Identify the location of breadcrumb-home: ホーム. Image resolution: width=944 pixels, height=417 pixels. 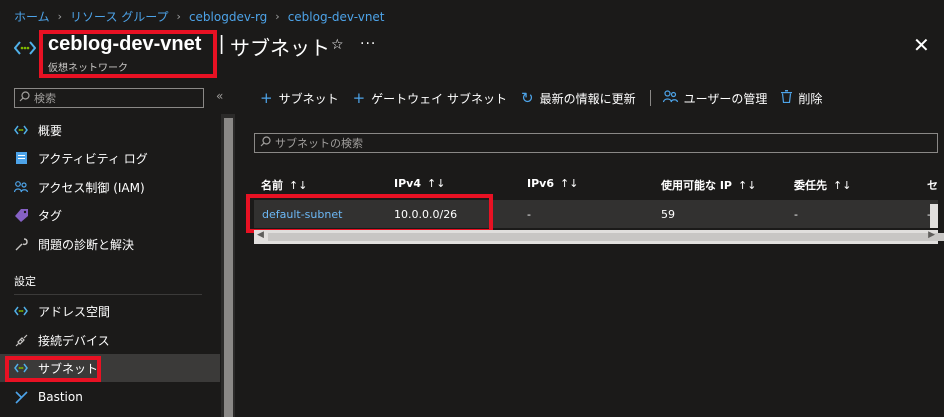
(32, 16).